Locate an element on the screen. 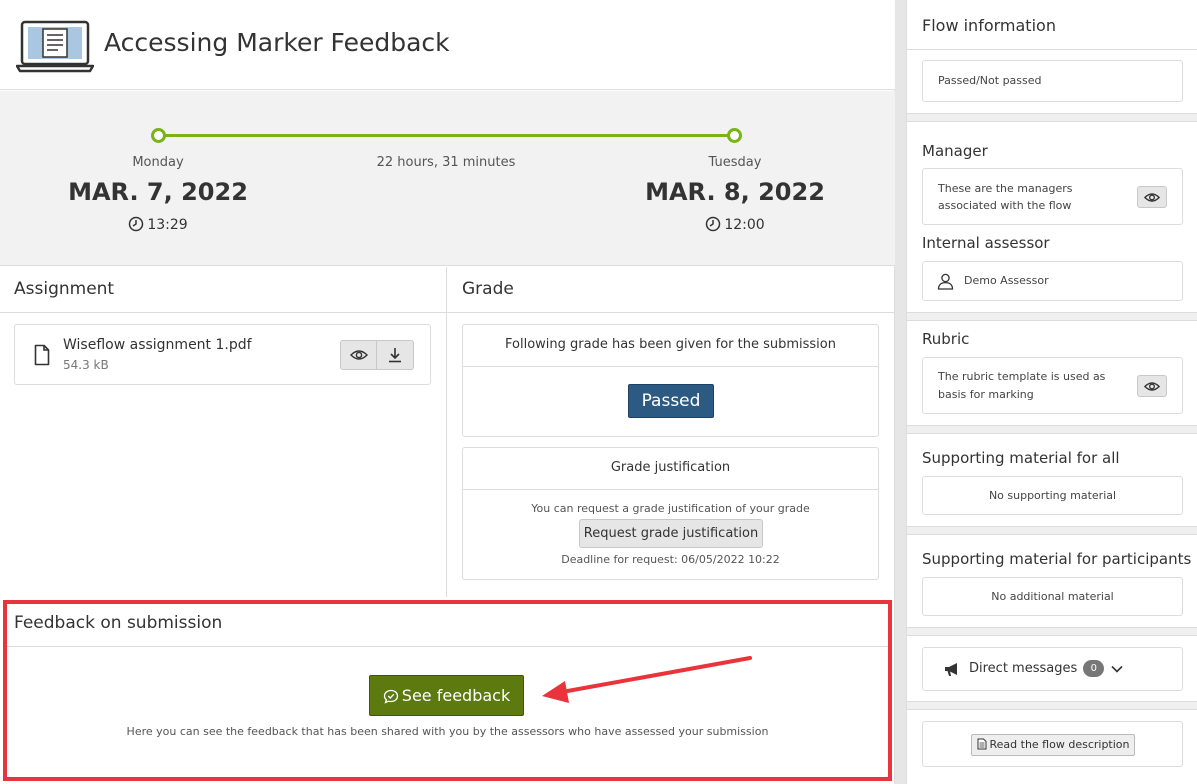 The image size is (1197, 784). rubric-title: Rubric is located at coordinates (946, 339).